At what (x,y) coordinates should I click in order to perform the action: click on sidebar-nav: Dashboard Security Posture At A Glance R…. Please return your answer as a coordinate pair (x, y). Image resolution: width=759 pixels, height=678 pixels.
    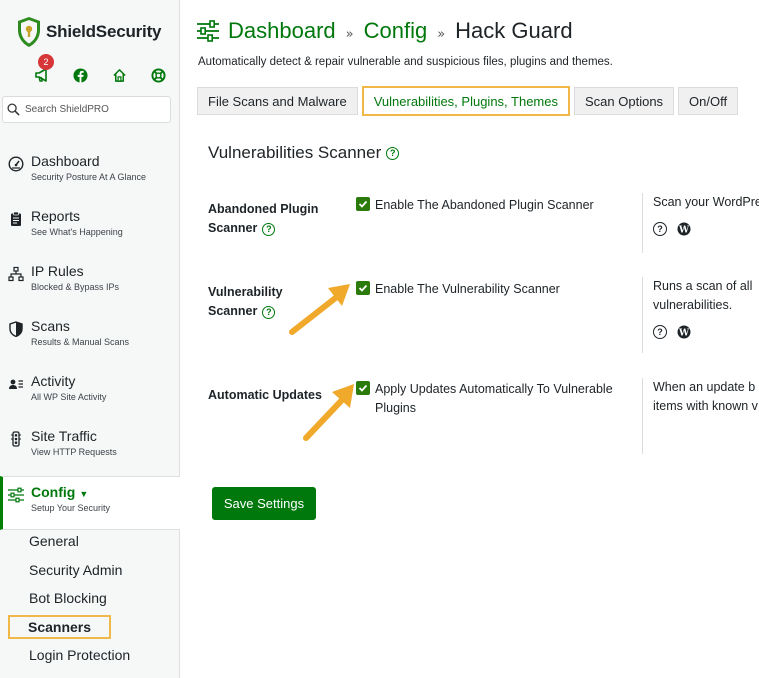
    Looking at the image, I should click on (90, 338).